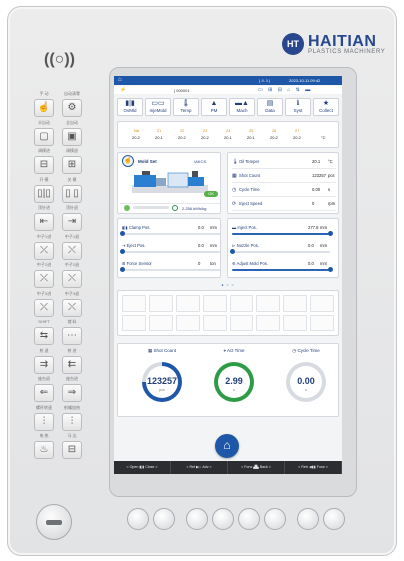  I want to click on tab-collect: ★ Collect, so click(326, 107).